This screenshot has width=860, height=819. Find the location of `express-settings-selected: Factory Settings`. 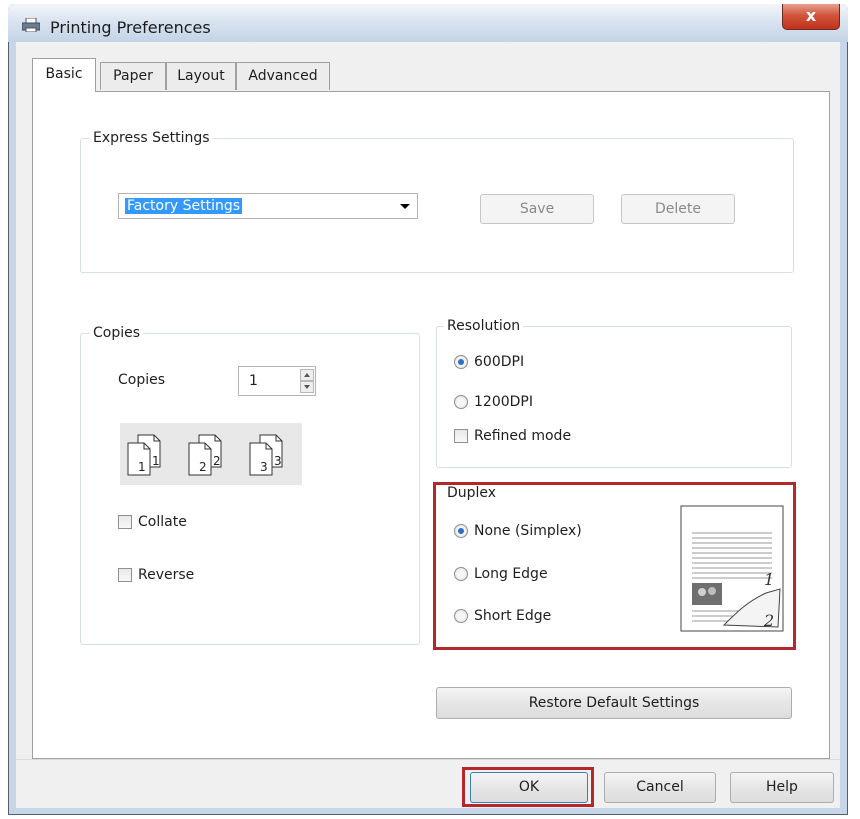

express-settings-selected: Factory Settings is located at coordinates (184, 206).